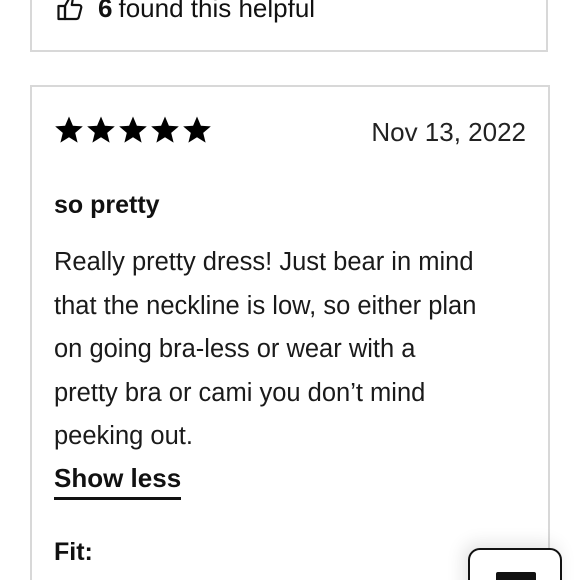  I want to click on helpful-row: 6 found this helpful, so click(185, 13).